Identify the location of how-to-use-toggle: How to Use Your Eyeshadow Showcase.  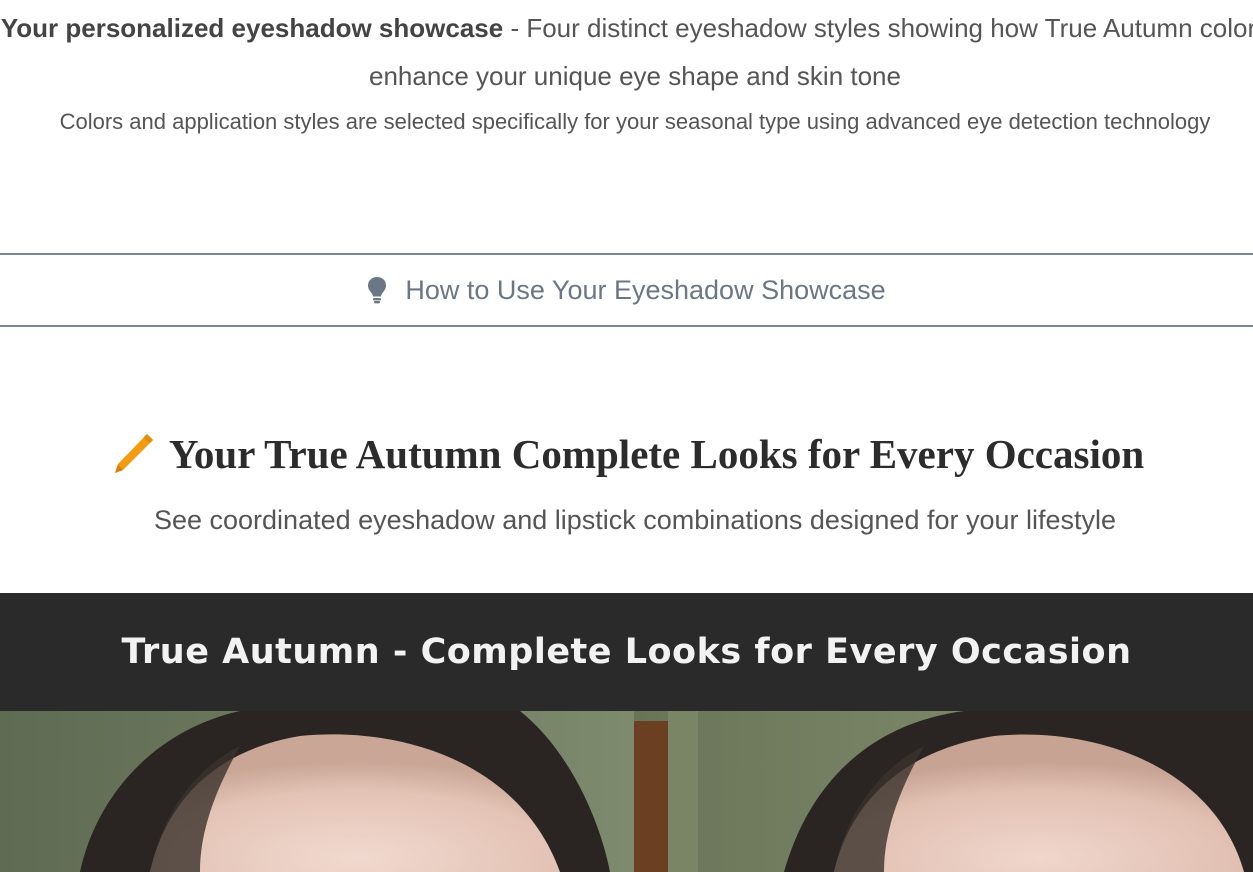
(626, 290).